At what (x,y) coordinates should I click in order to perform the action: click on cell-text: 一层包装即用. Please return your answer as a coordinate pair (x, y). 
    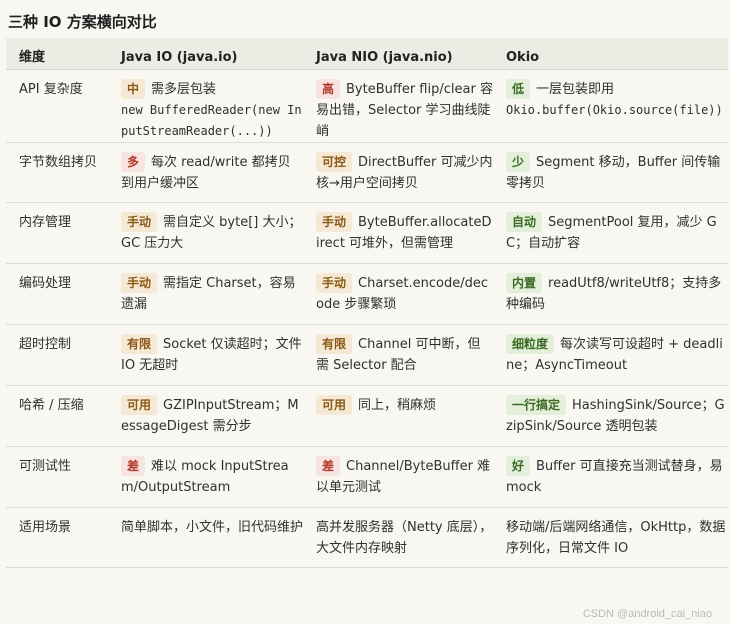
    Looking at the image, I should click on (575, 89).